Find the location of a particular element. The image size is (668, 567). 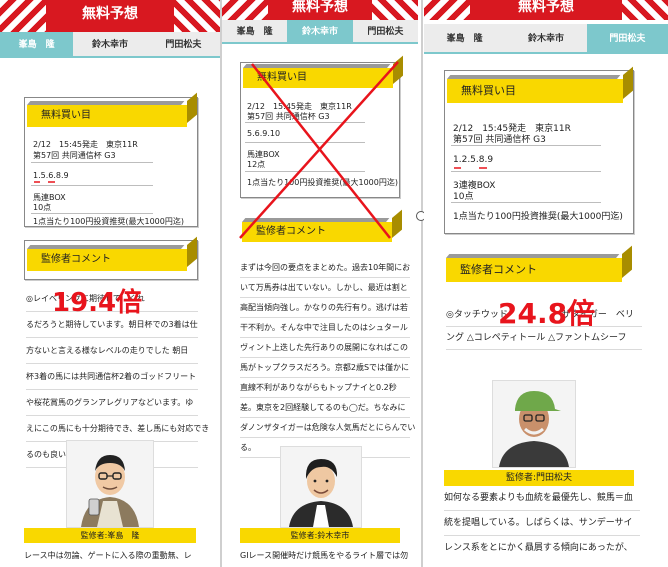

bottom-text: GIレース開催時だけ競馬をやるライト層では勿 is located at coordinates (324, 555).